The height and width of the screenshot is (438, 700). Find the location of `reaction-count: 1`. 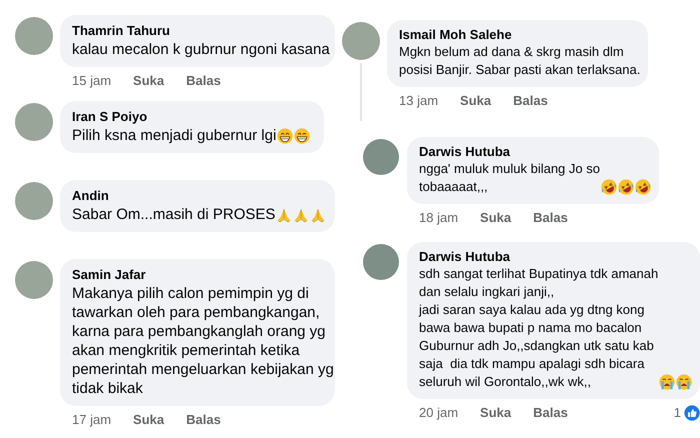

reaction-count: 1 is located at coordinates (677, 413).